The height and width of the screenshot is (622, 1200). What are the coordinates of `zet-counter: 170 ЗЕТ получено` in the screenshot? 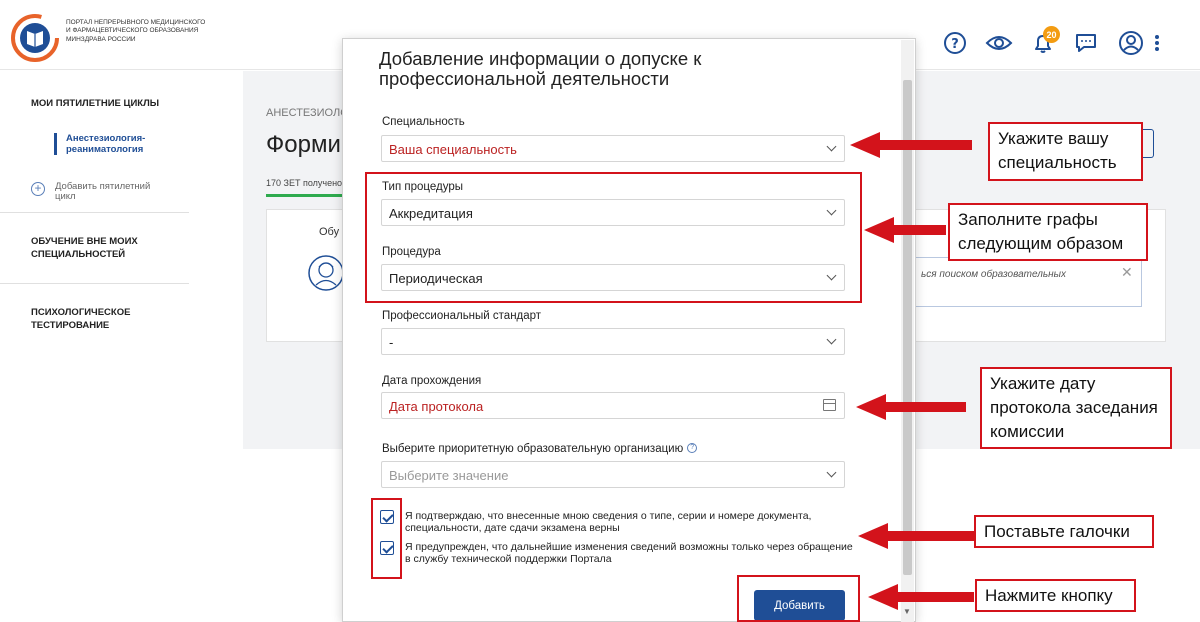 It's located at (304, 183).